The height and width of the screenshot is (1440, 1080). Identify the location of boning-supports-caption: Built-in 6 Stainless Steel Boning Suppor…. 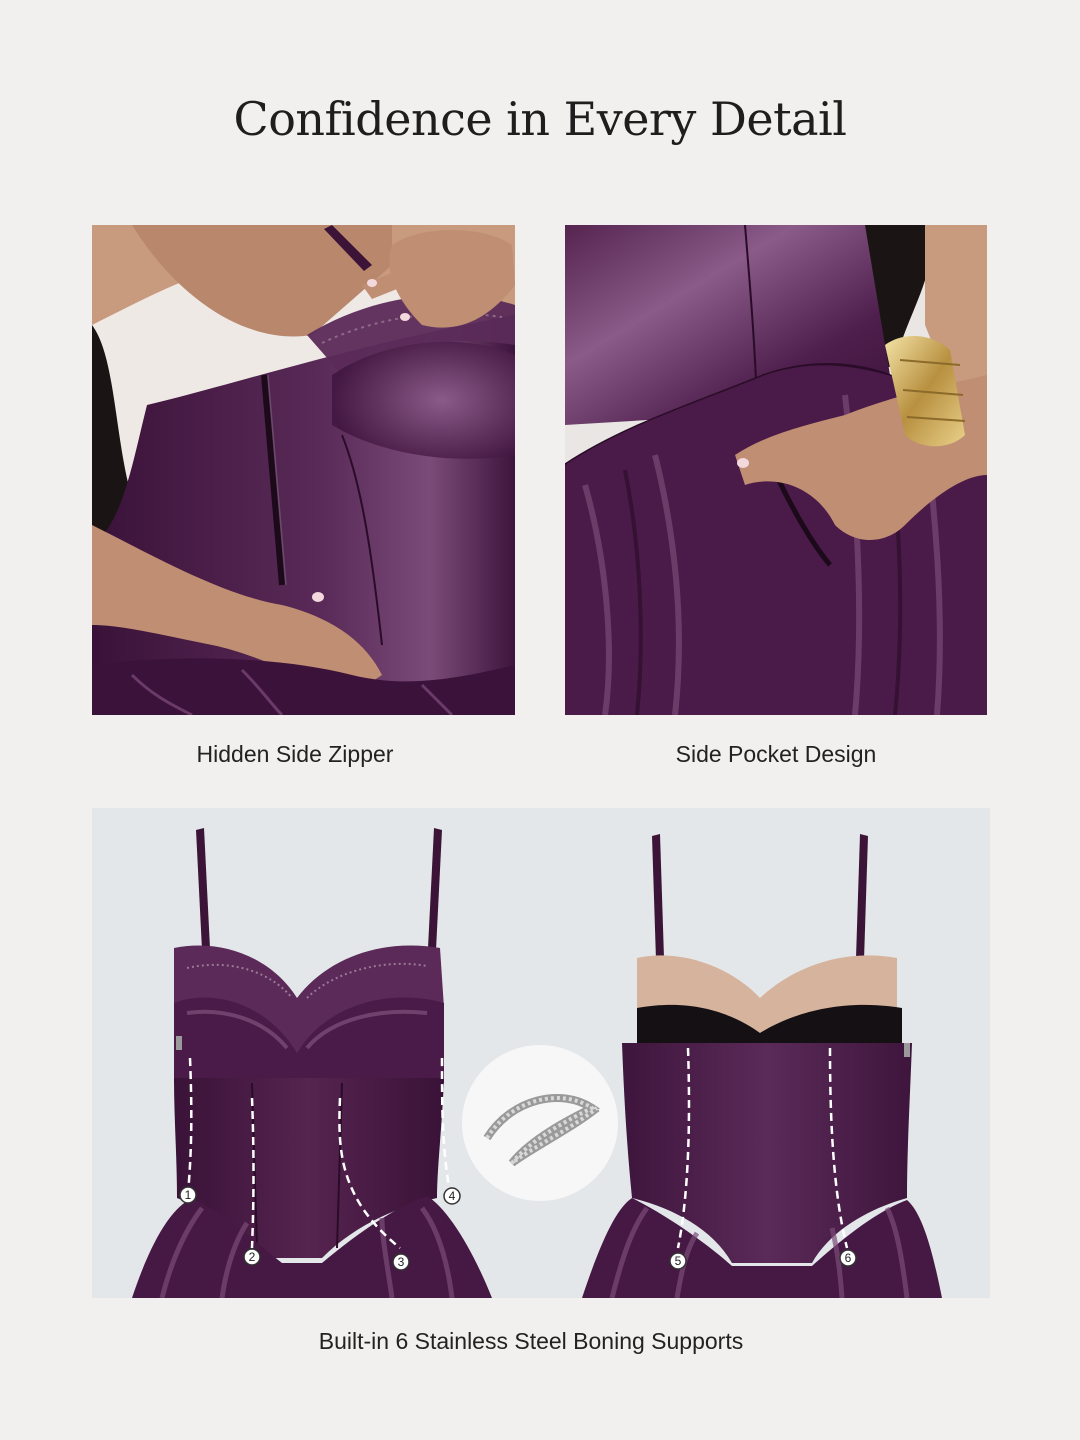
(531, 1341).